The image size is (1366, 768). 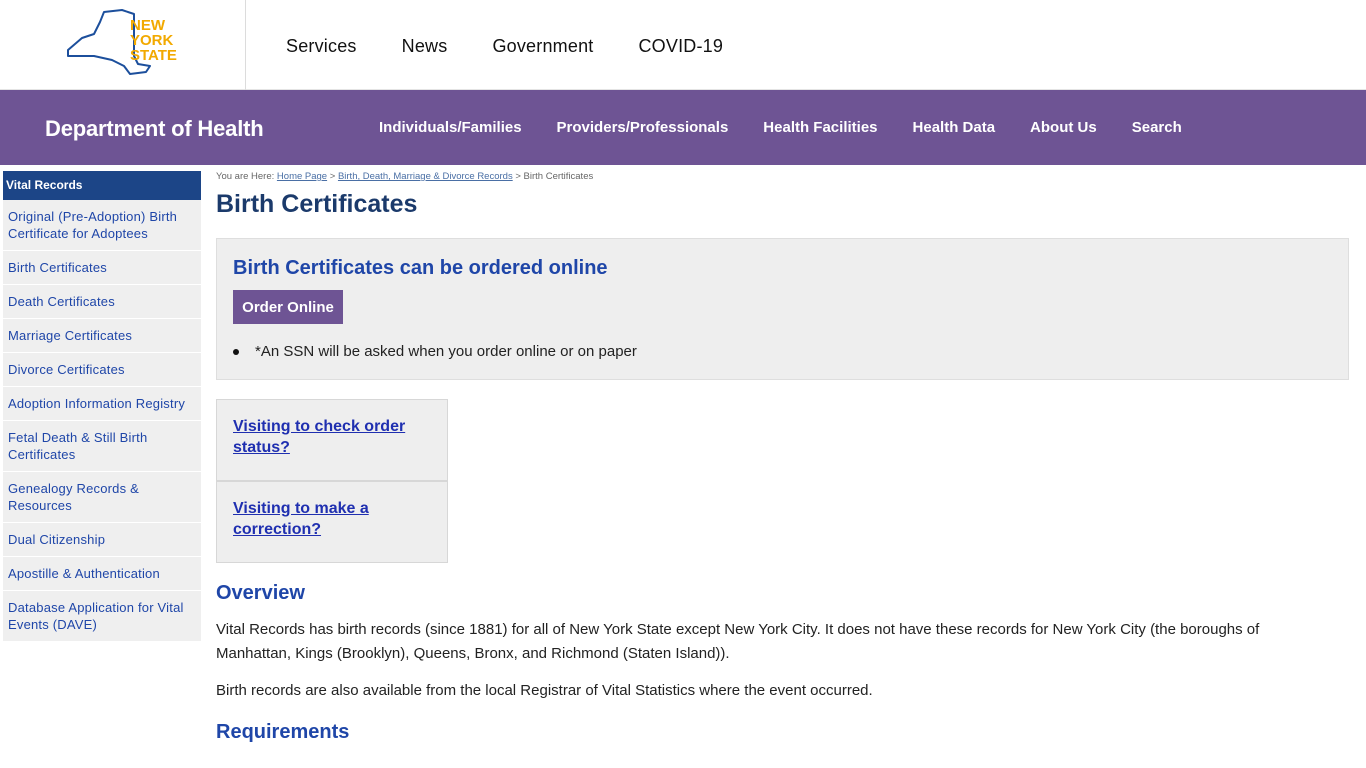 I want to click on sidebar-item-marriage: Marriage Certificates, so click(x=102, y=336).